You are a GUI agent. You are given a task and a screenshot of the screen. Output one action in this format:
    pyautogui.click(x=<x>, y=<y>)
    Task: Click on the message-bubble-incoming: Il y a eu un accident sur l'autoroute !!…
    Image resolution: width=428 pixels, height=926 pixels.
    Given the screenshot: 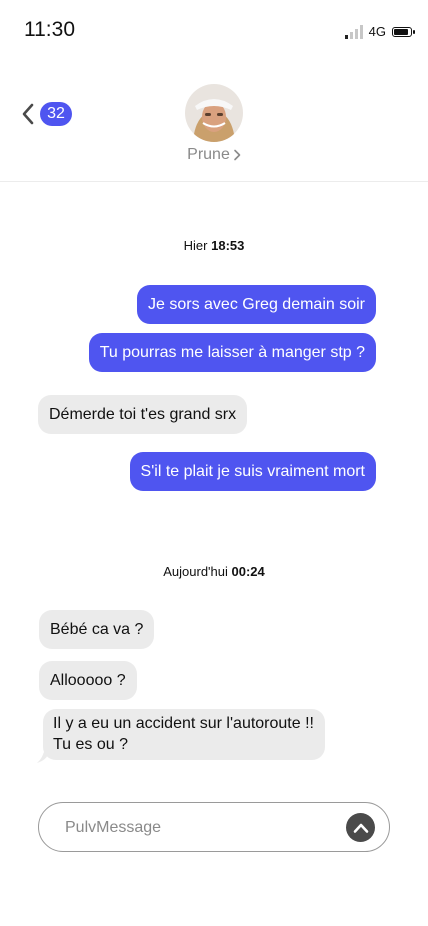 What is the action you would take?
    pyautogui.click(x=184, y=734)
    